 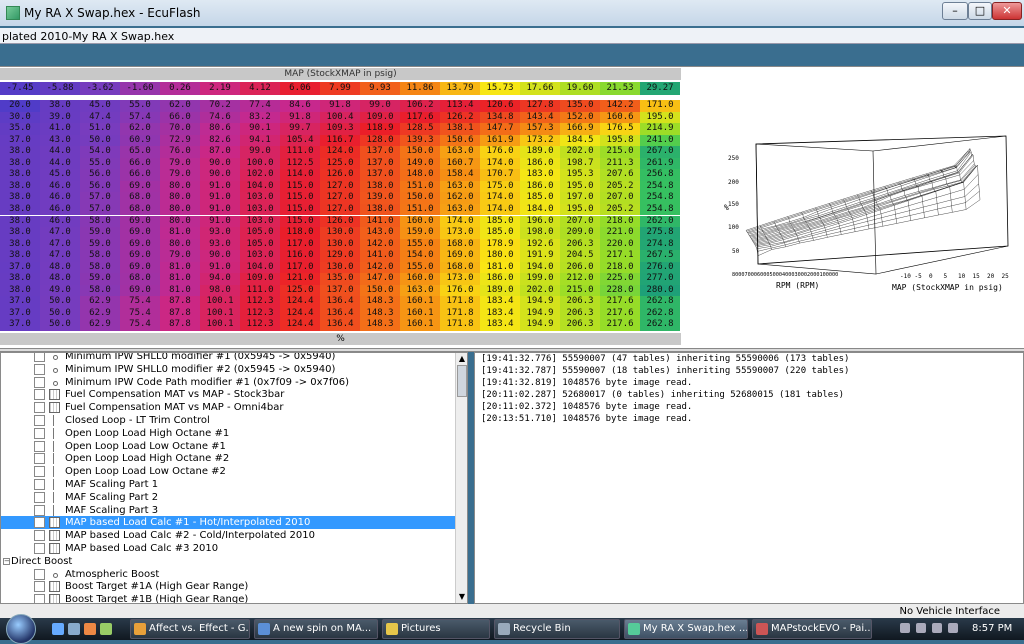 I want to click on map-cell: 183.4, so click(x=500, y=313).